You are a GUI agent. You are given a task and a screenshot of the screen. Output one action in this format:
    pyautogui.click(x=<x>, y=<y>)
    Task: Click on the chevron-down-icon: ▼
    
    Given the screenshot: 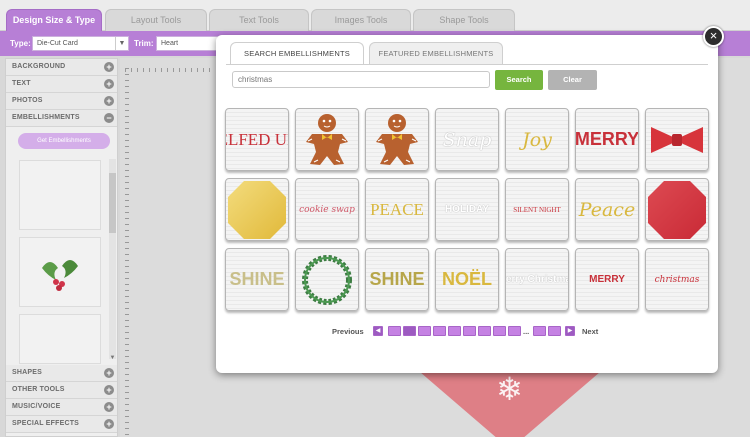 What is the action you would take?
    pyautogui.click(x=121, y=43)
    